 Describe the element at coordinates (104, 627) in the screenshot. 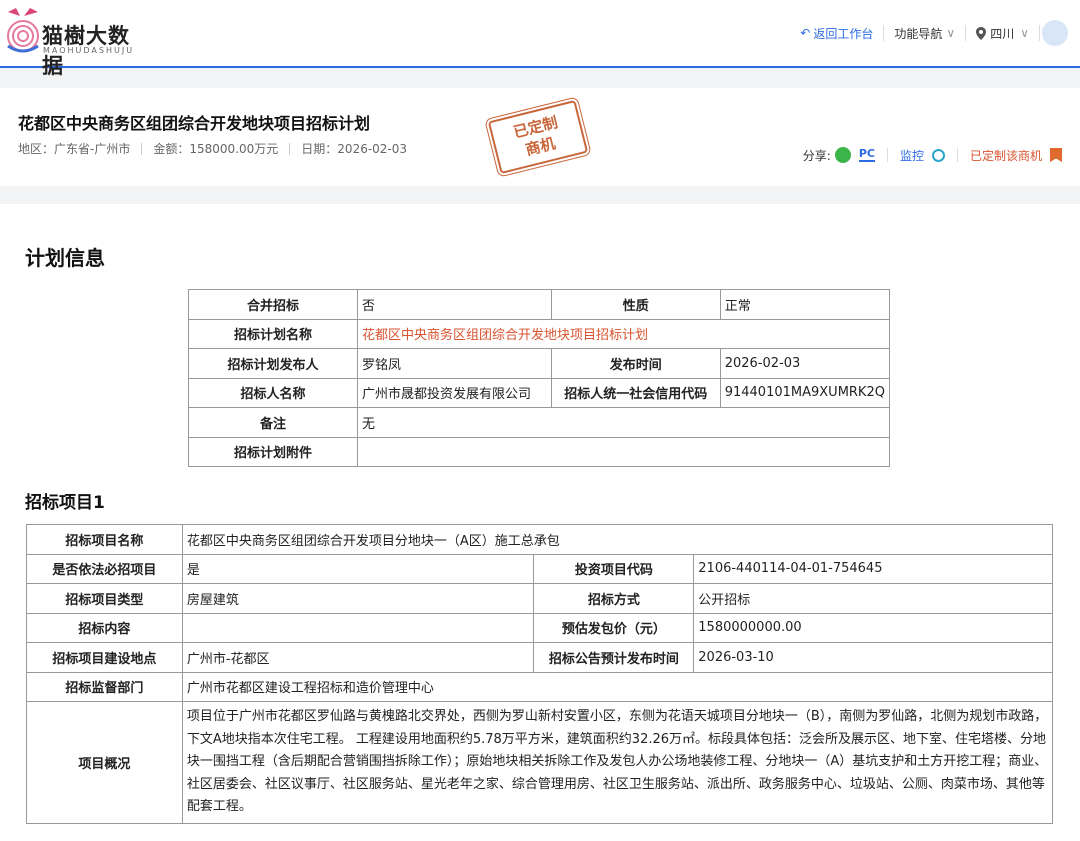

I see `content-label: 招标内容` at that location.